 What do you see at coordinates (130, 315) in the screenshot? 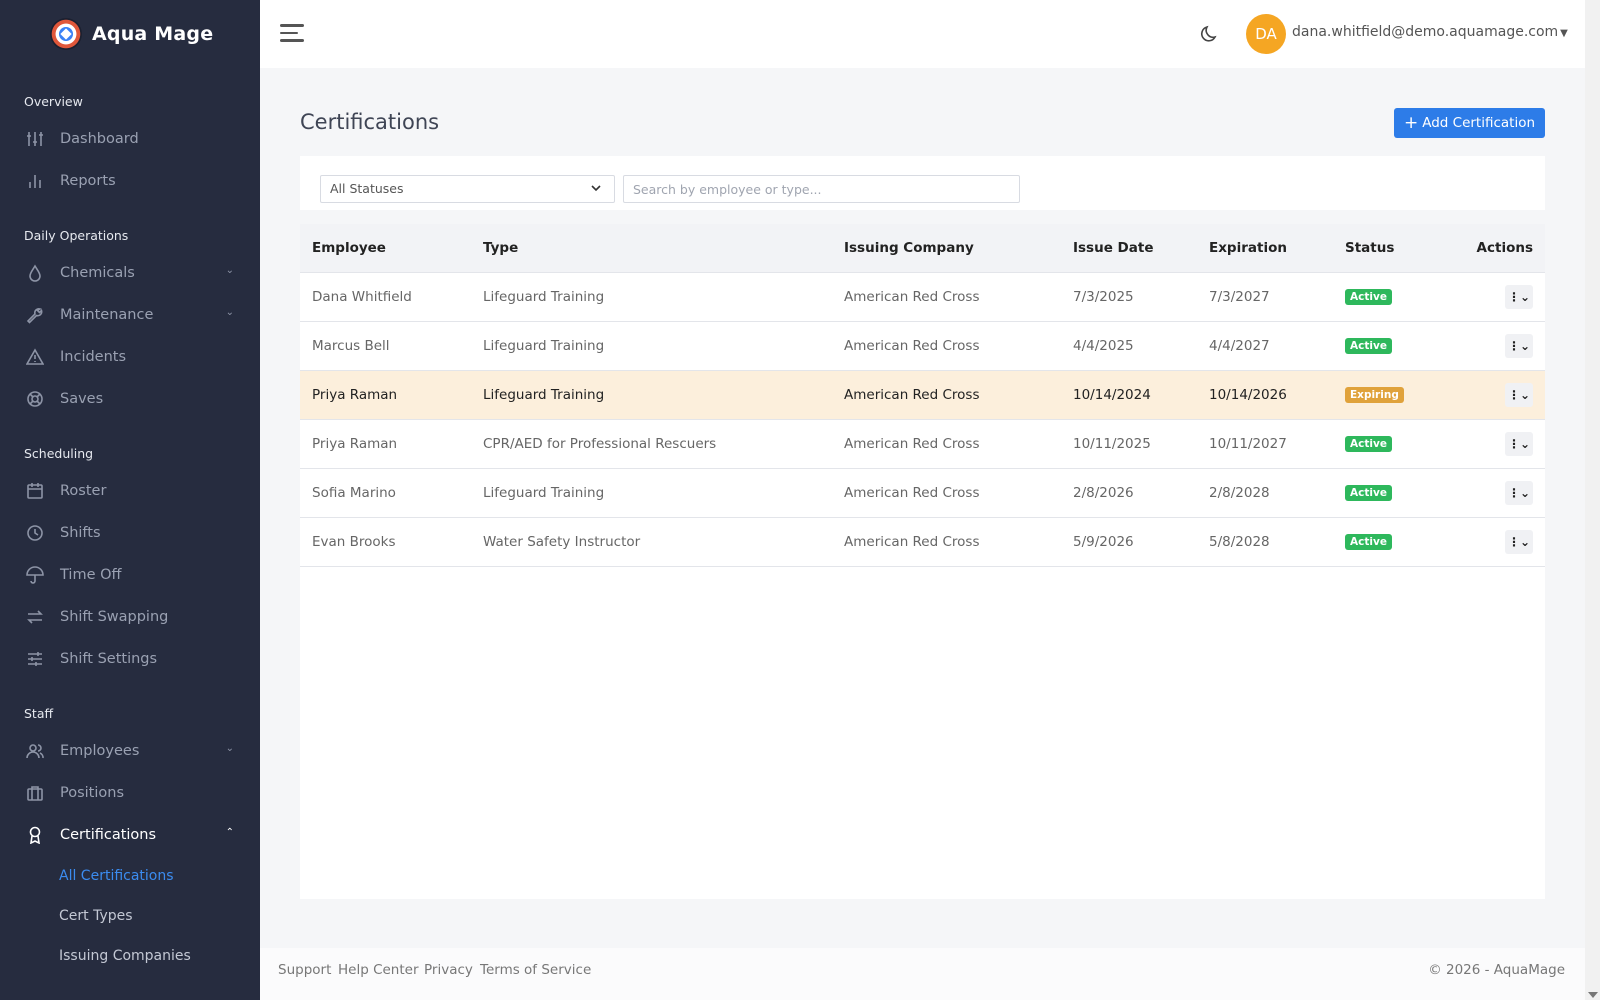
I see `sidebar-item-maintenance: Maintenance ⌄` at bounding box center [130, 315].